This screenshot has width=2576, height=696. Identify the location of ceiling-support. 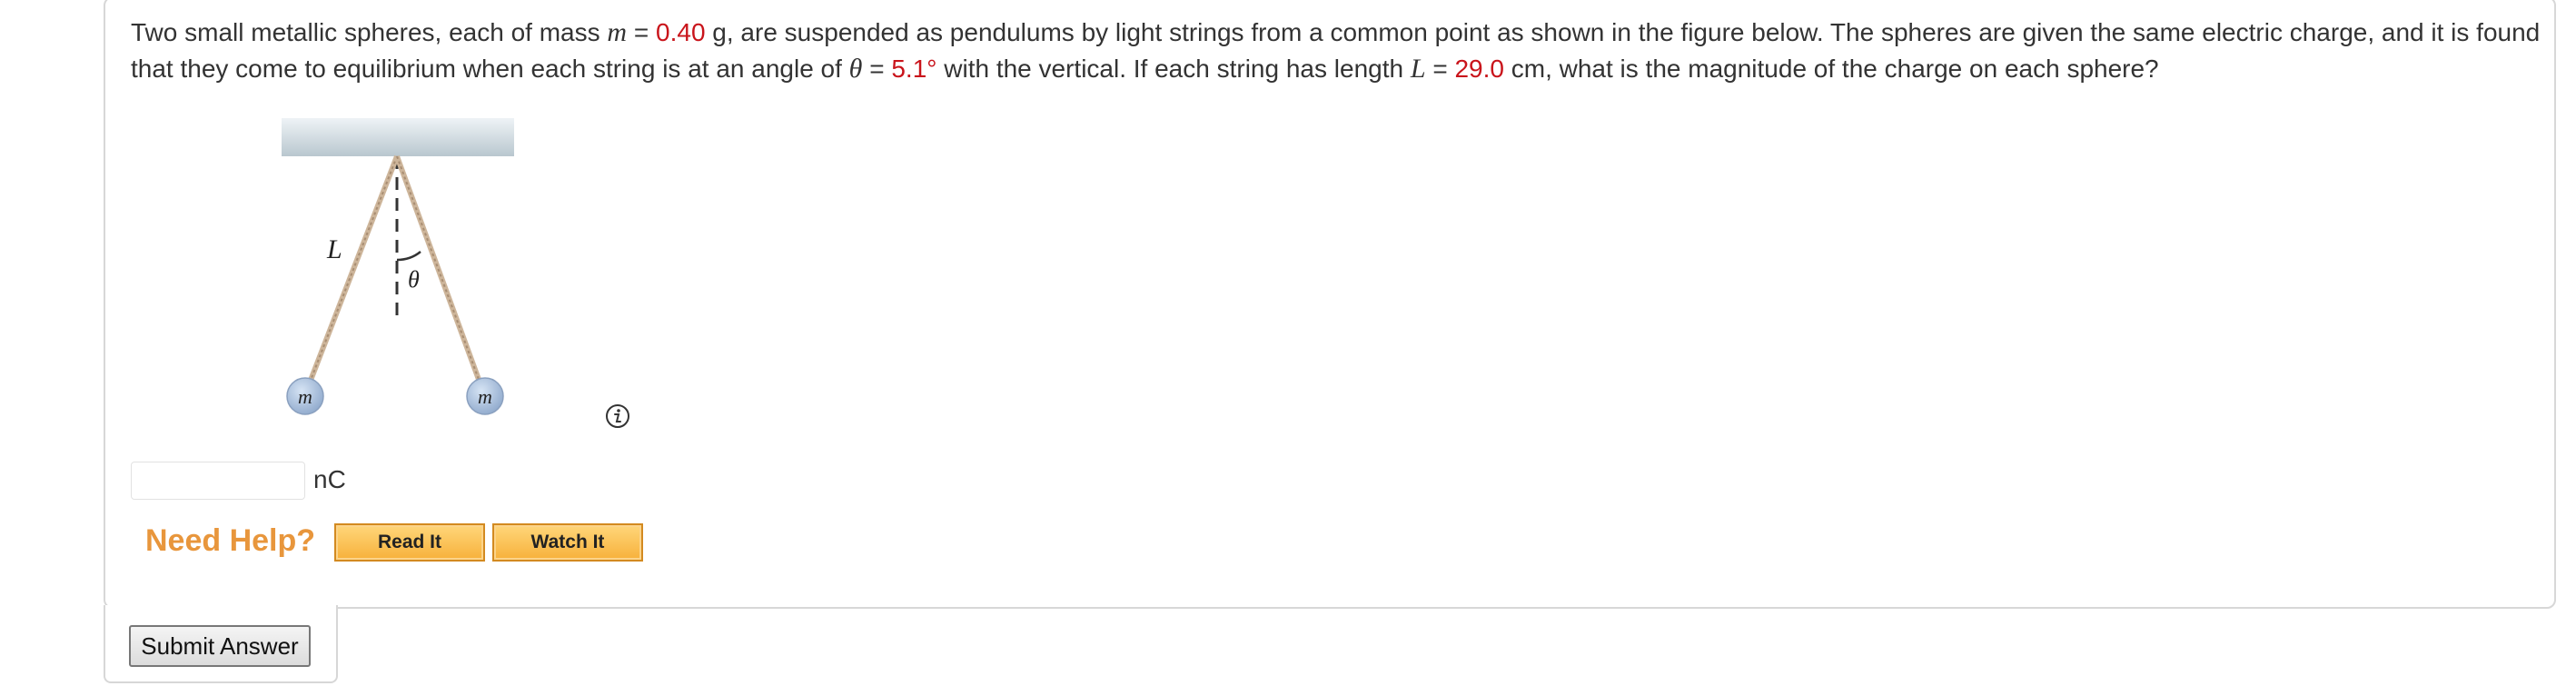
(398, 137).